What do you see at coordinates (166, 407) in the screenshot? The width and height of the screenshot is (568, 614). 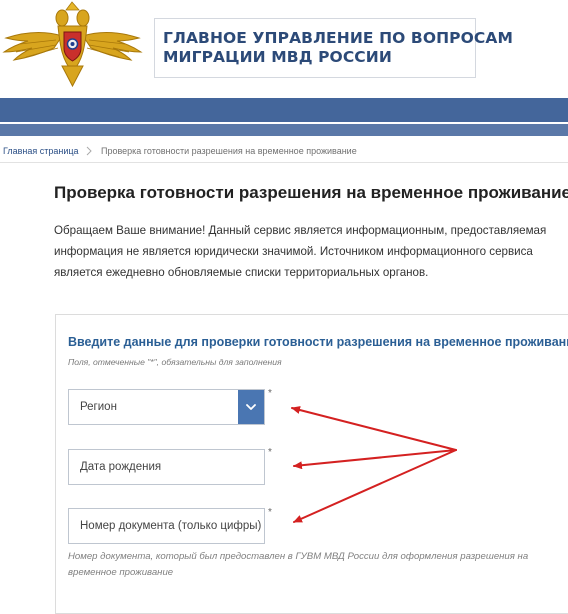 I see `region-select: Регион` at bounding box center [166, 407].